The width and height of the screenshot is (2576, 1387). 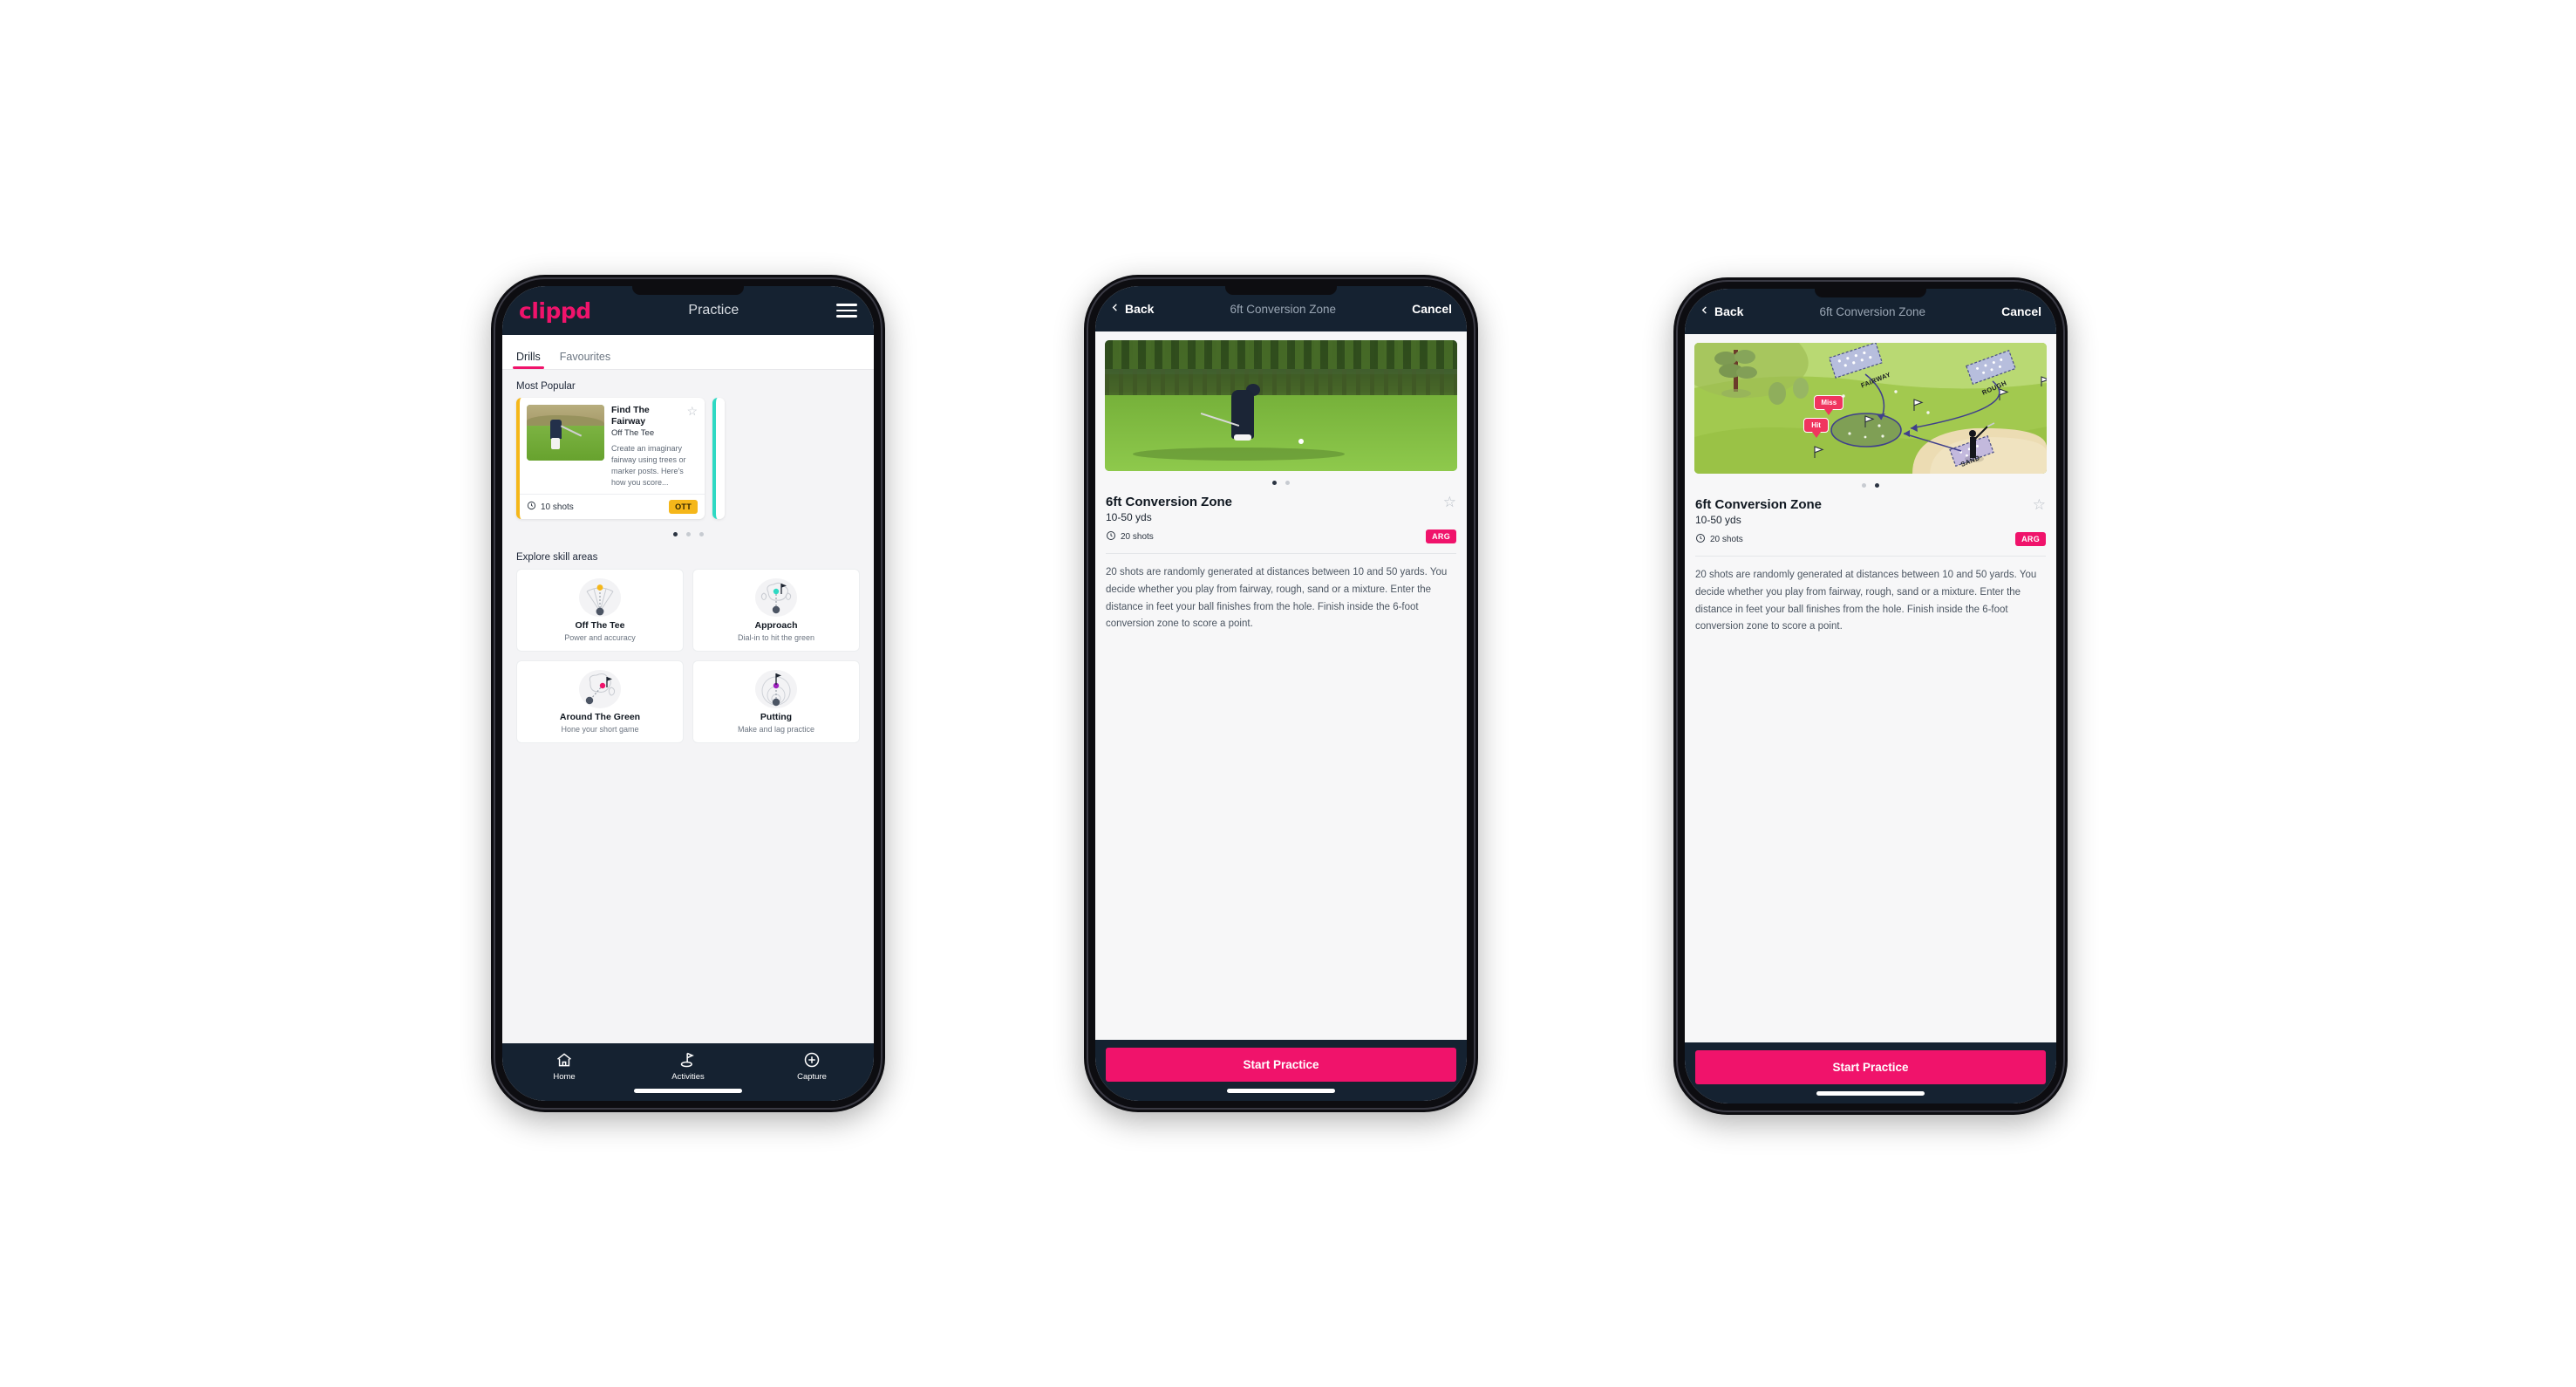 I want to click on skill-card-putting: Putting Make and lag practice, so click(x=776, y=702).